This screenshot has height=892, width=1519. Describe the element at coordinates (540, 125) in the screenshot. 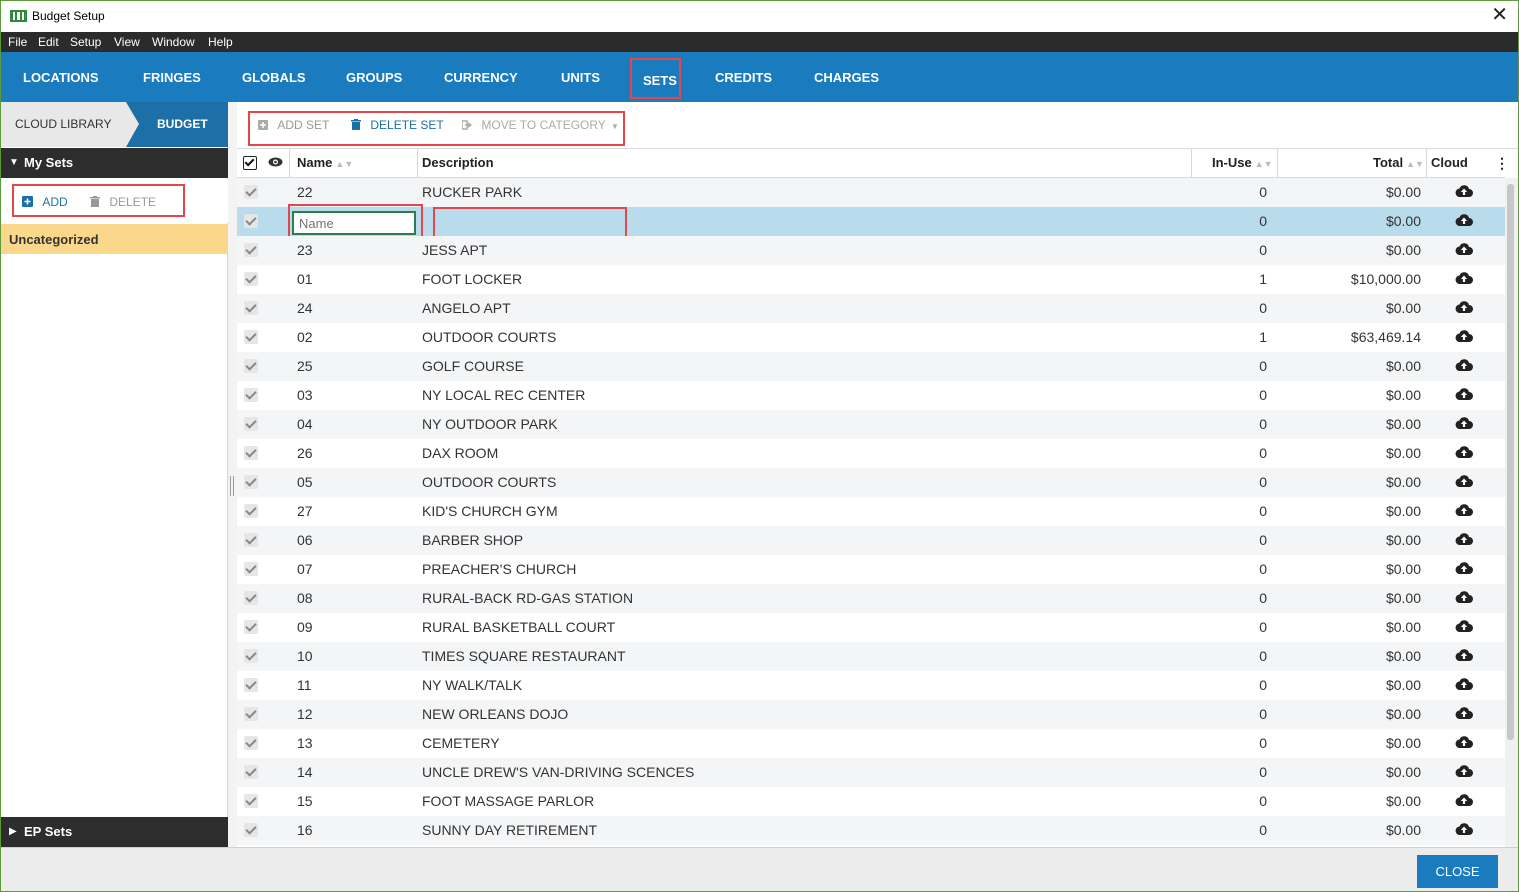

I see `move-to-category-dropdown: MOVE TO CATEGORY ▼` at that location.